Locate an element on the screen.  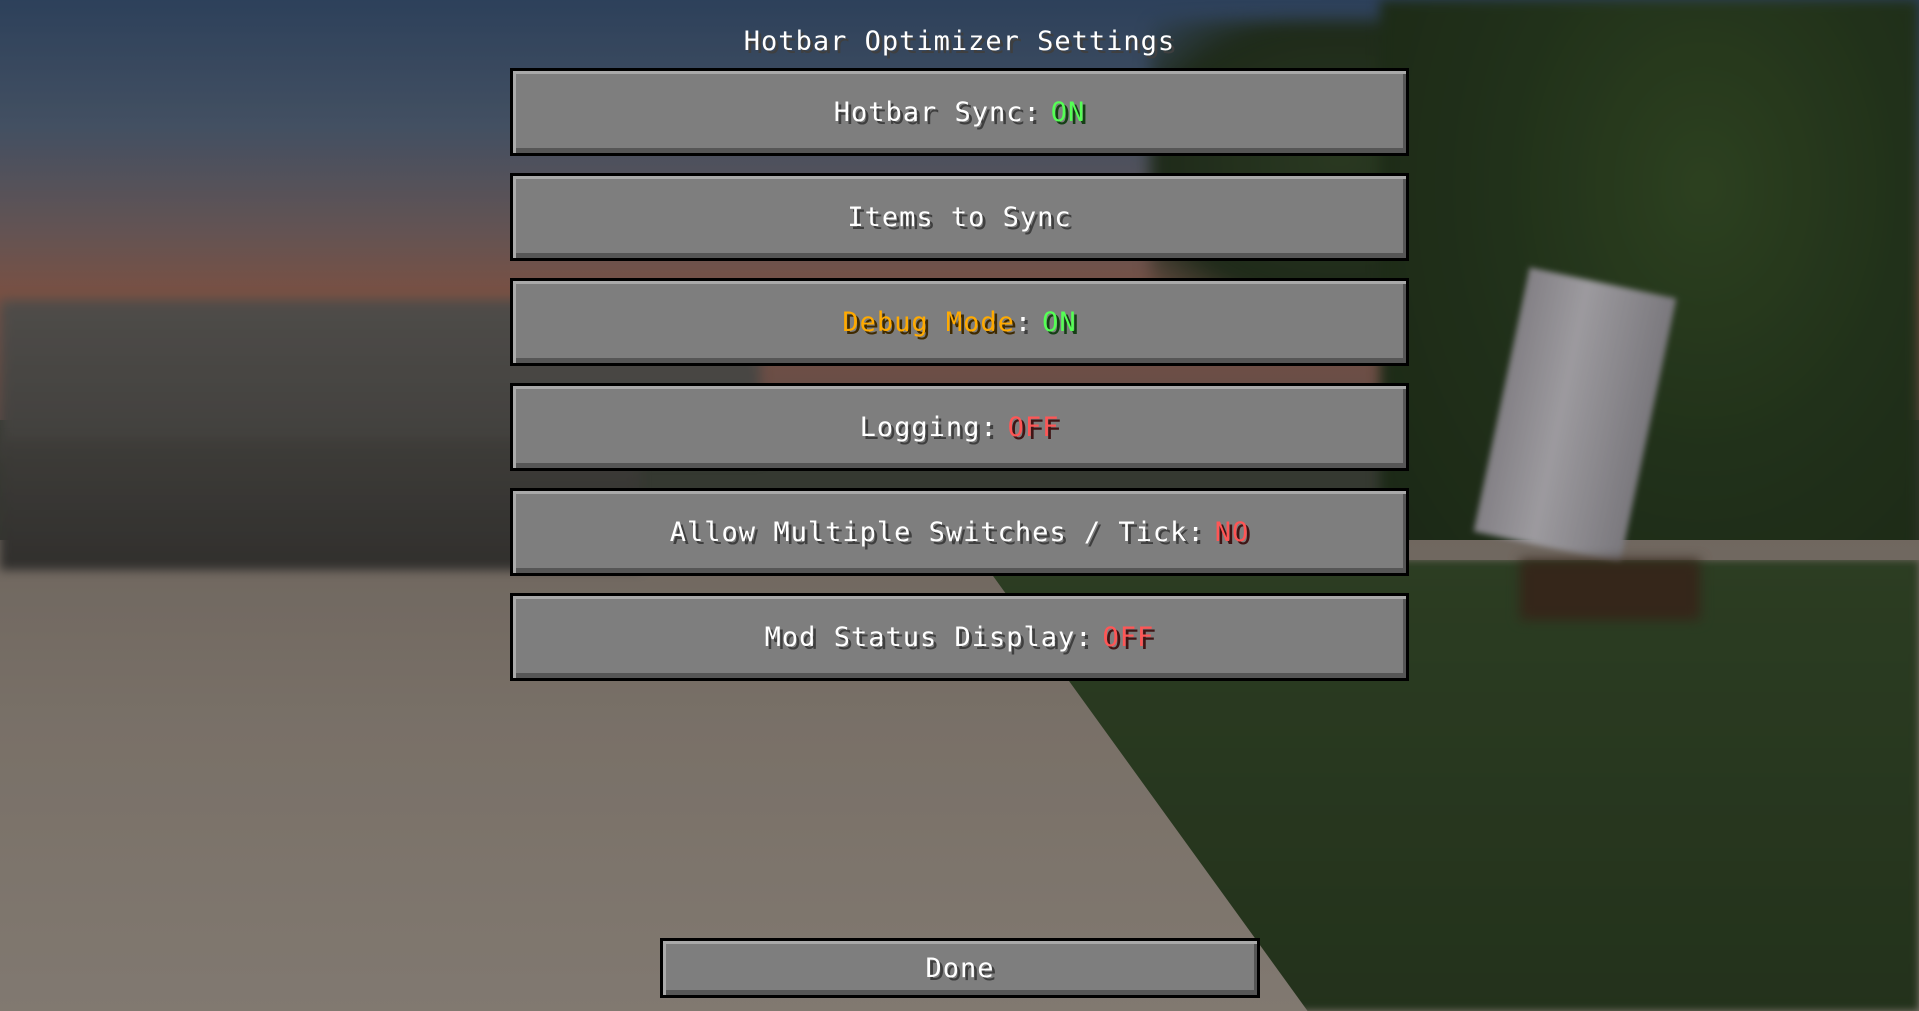
debug-mode-label: Debug Mode is located at coordinates (928, 322).